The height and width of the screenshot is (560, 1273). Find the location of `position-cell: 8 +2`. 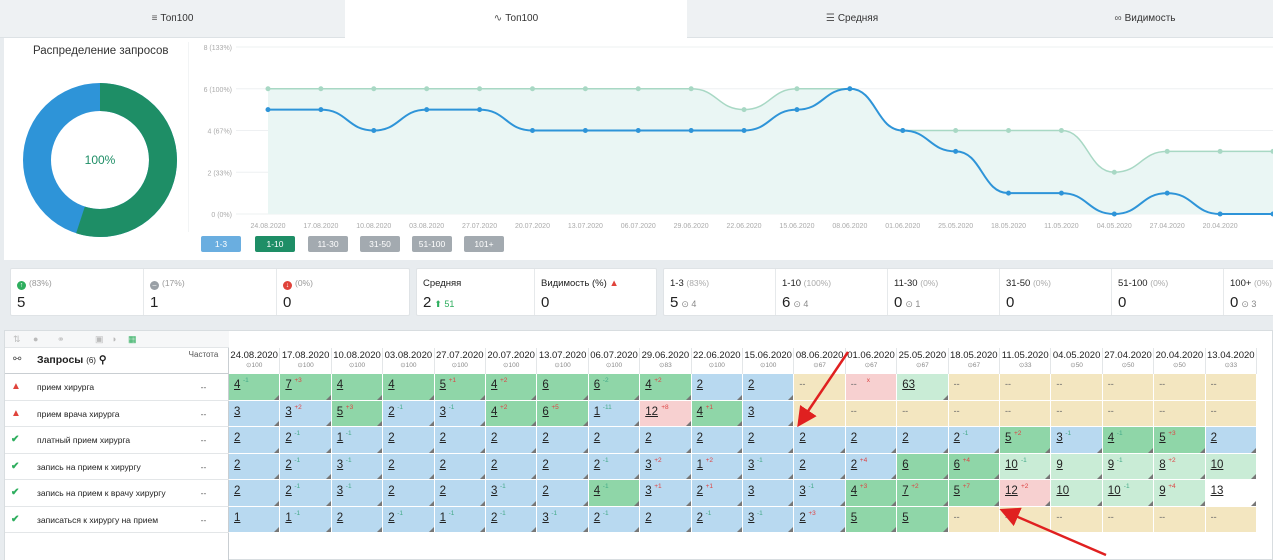

position-cell: 8 +2 is located at coordinates (1180, 466).